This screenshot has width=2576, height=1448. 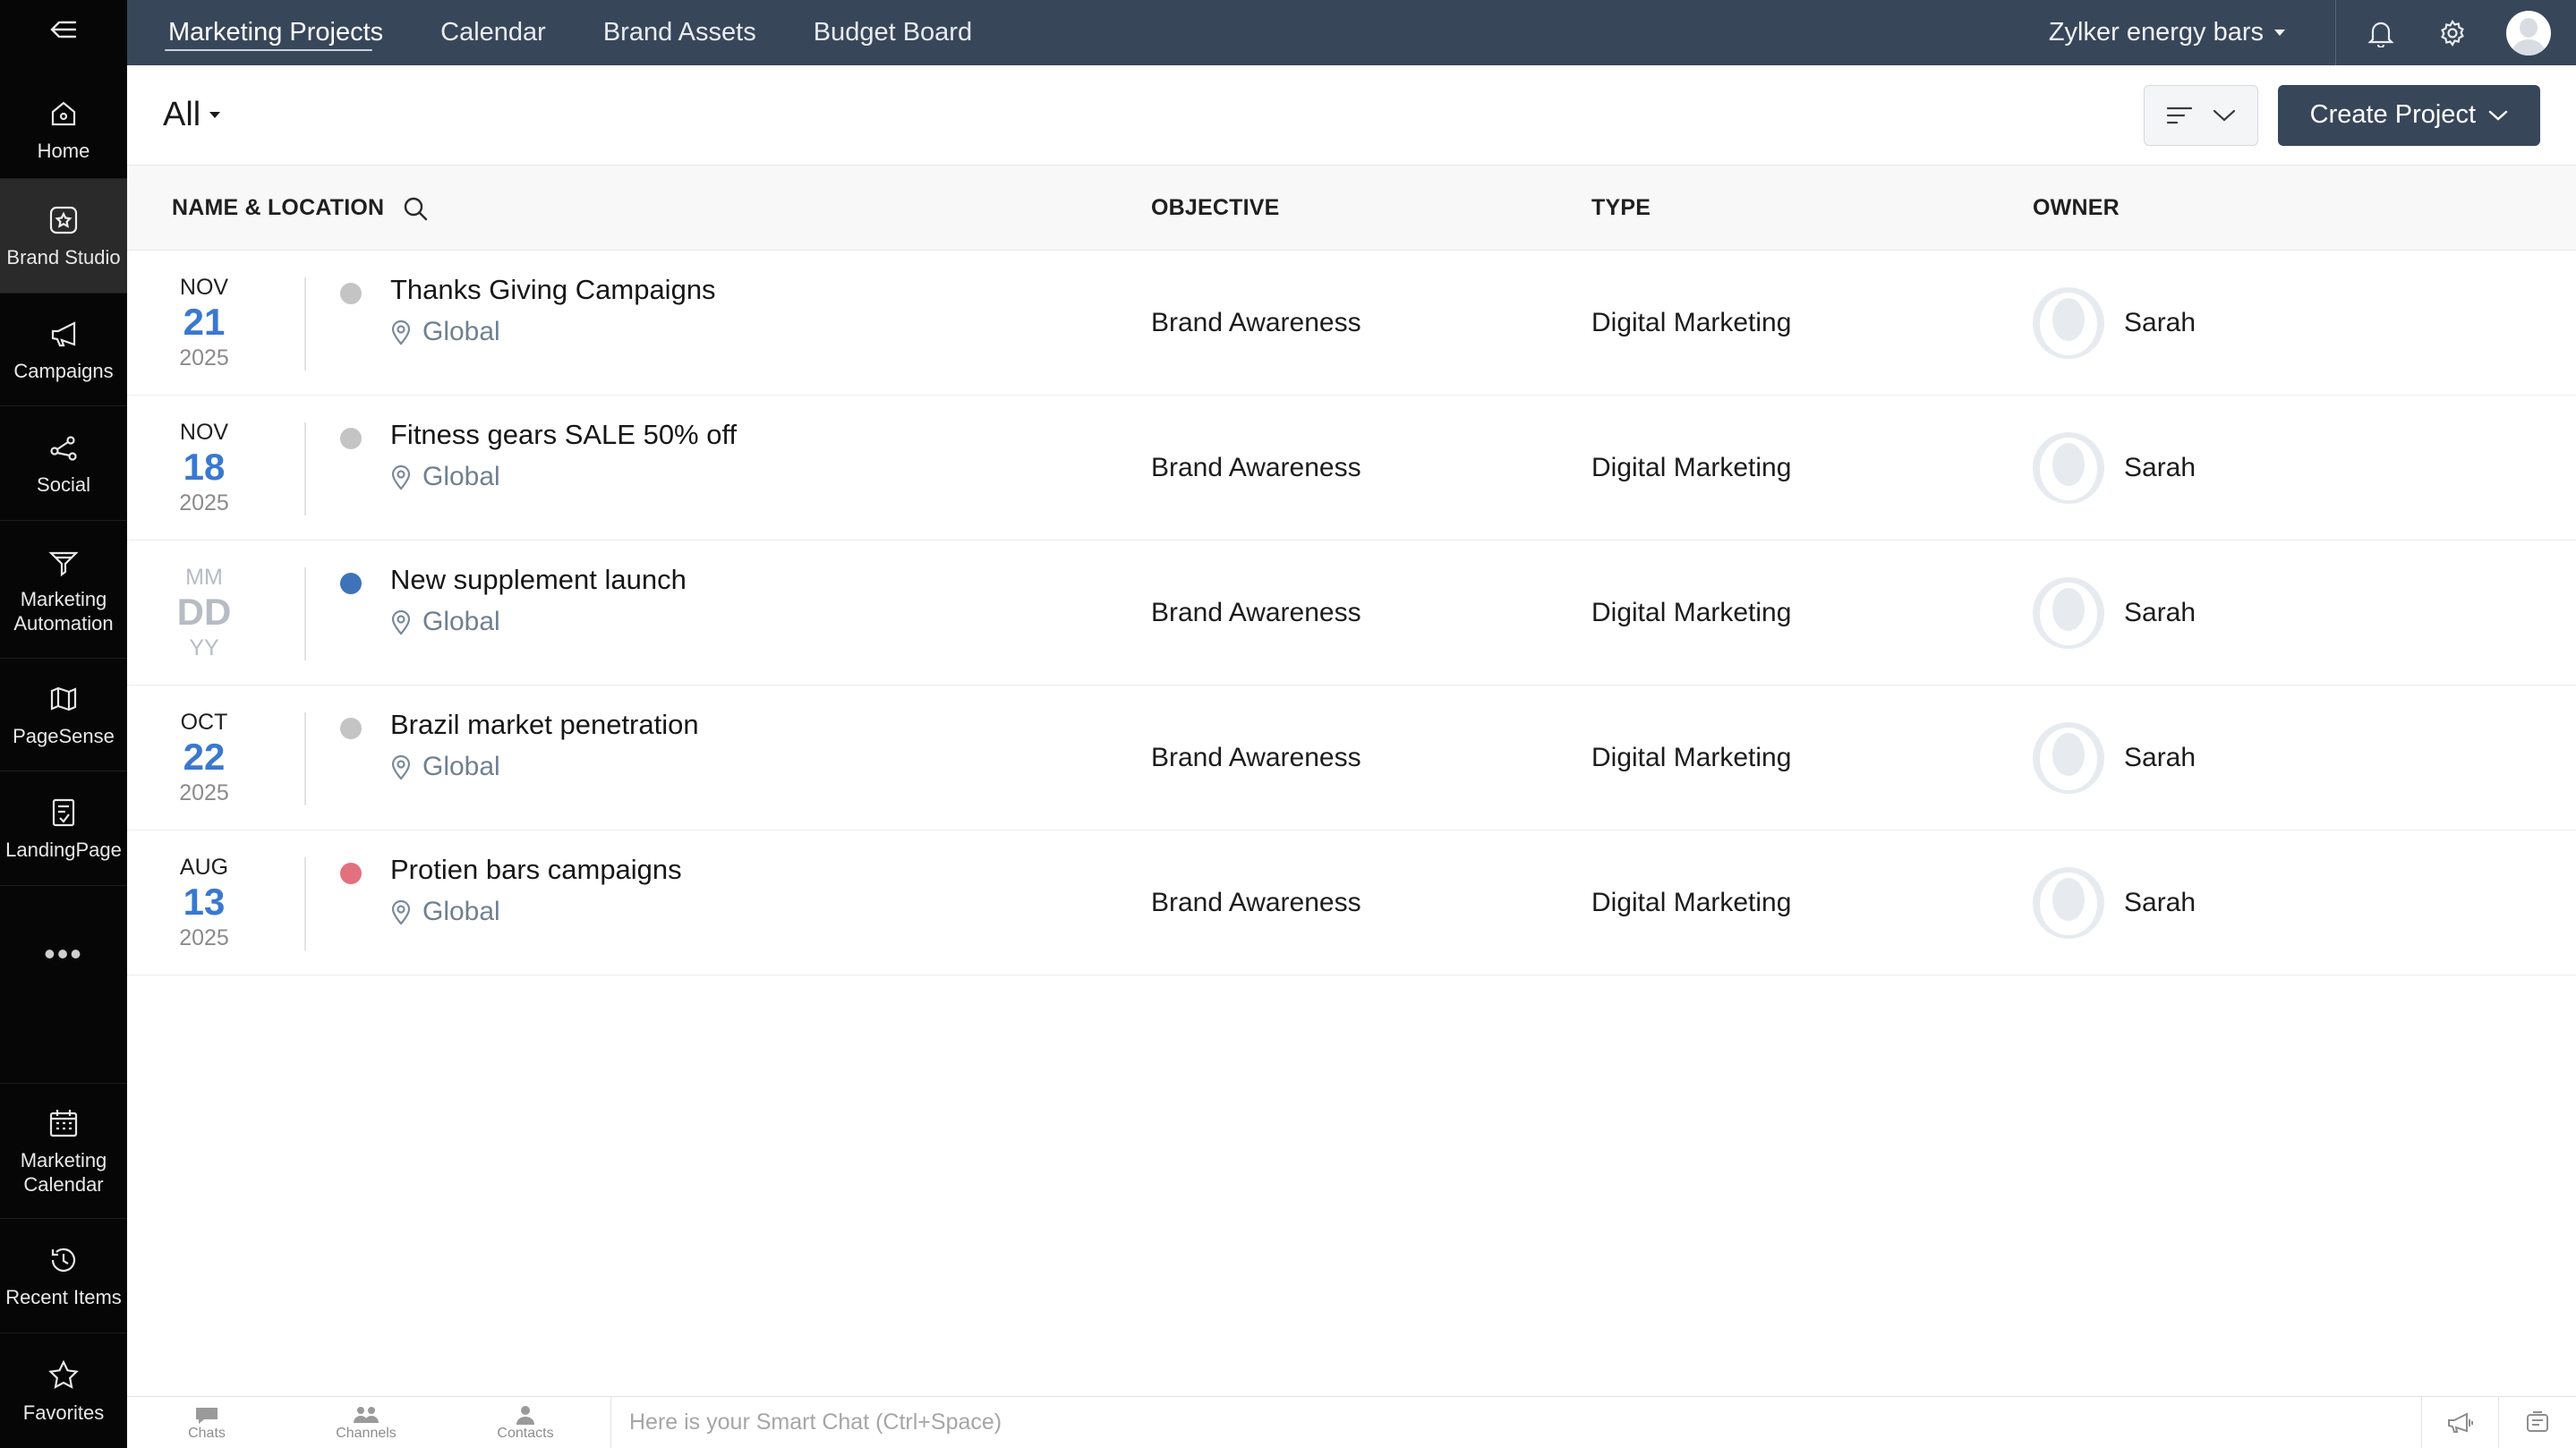 I want to click on project-date: NOV 21 2025, so click(x=204, y=323).